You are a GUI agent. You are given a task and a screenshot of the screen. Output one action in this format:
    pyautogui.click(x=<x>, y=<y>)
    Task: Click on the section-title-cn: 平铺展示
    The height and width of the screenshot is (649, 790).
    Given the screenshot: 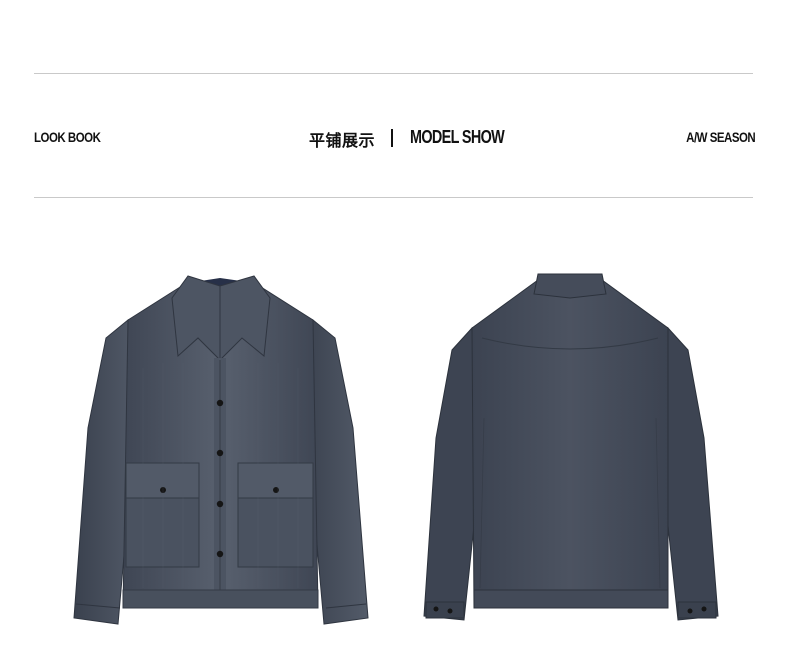 What is the action you would take?
    pyautogui.click(x=342, y=140)
    